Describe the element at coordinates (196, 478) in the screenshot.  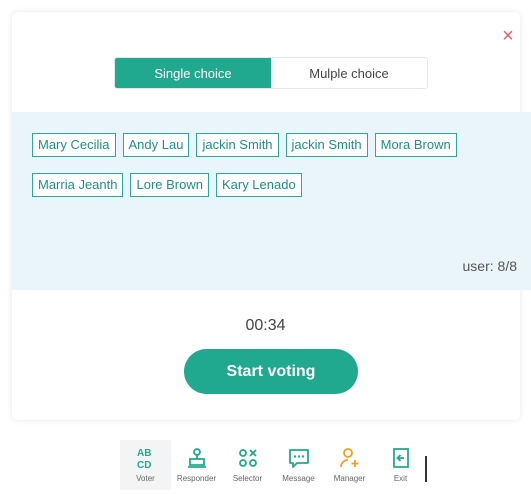
I see `toolbar-label: Responder` at that location.